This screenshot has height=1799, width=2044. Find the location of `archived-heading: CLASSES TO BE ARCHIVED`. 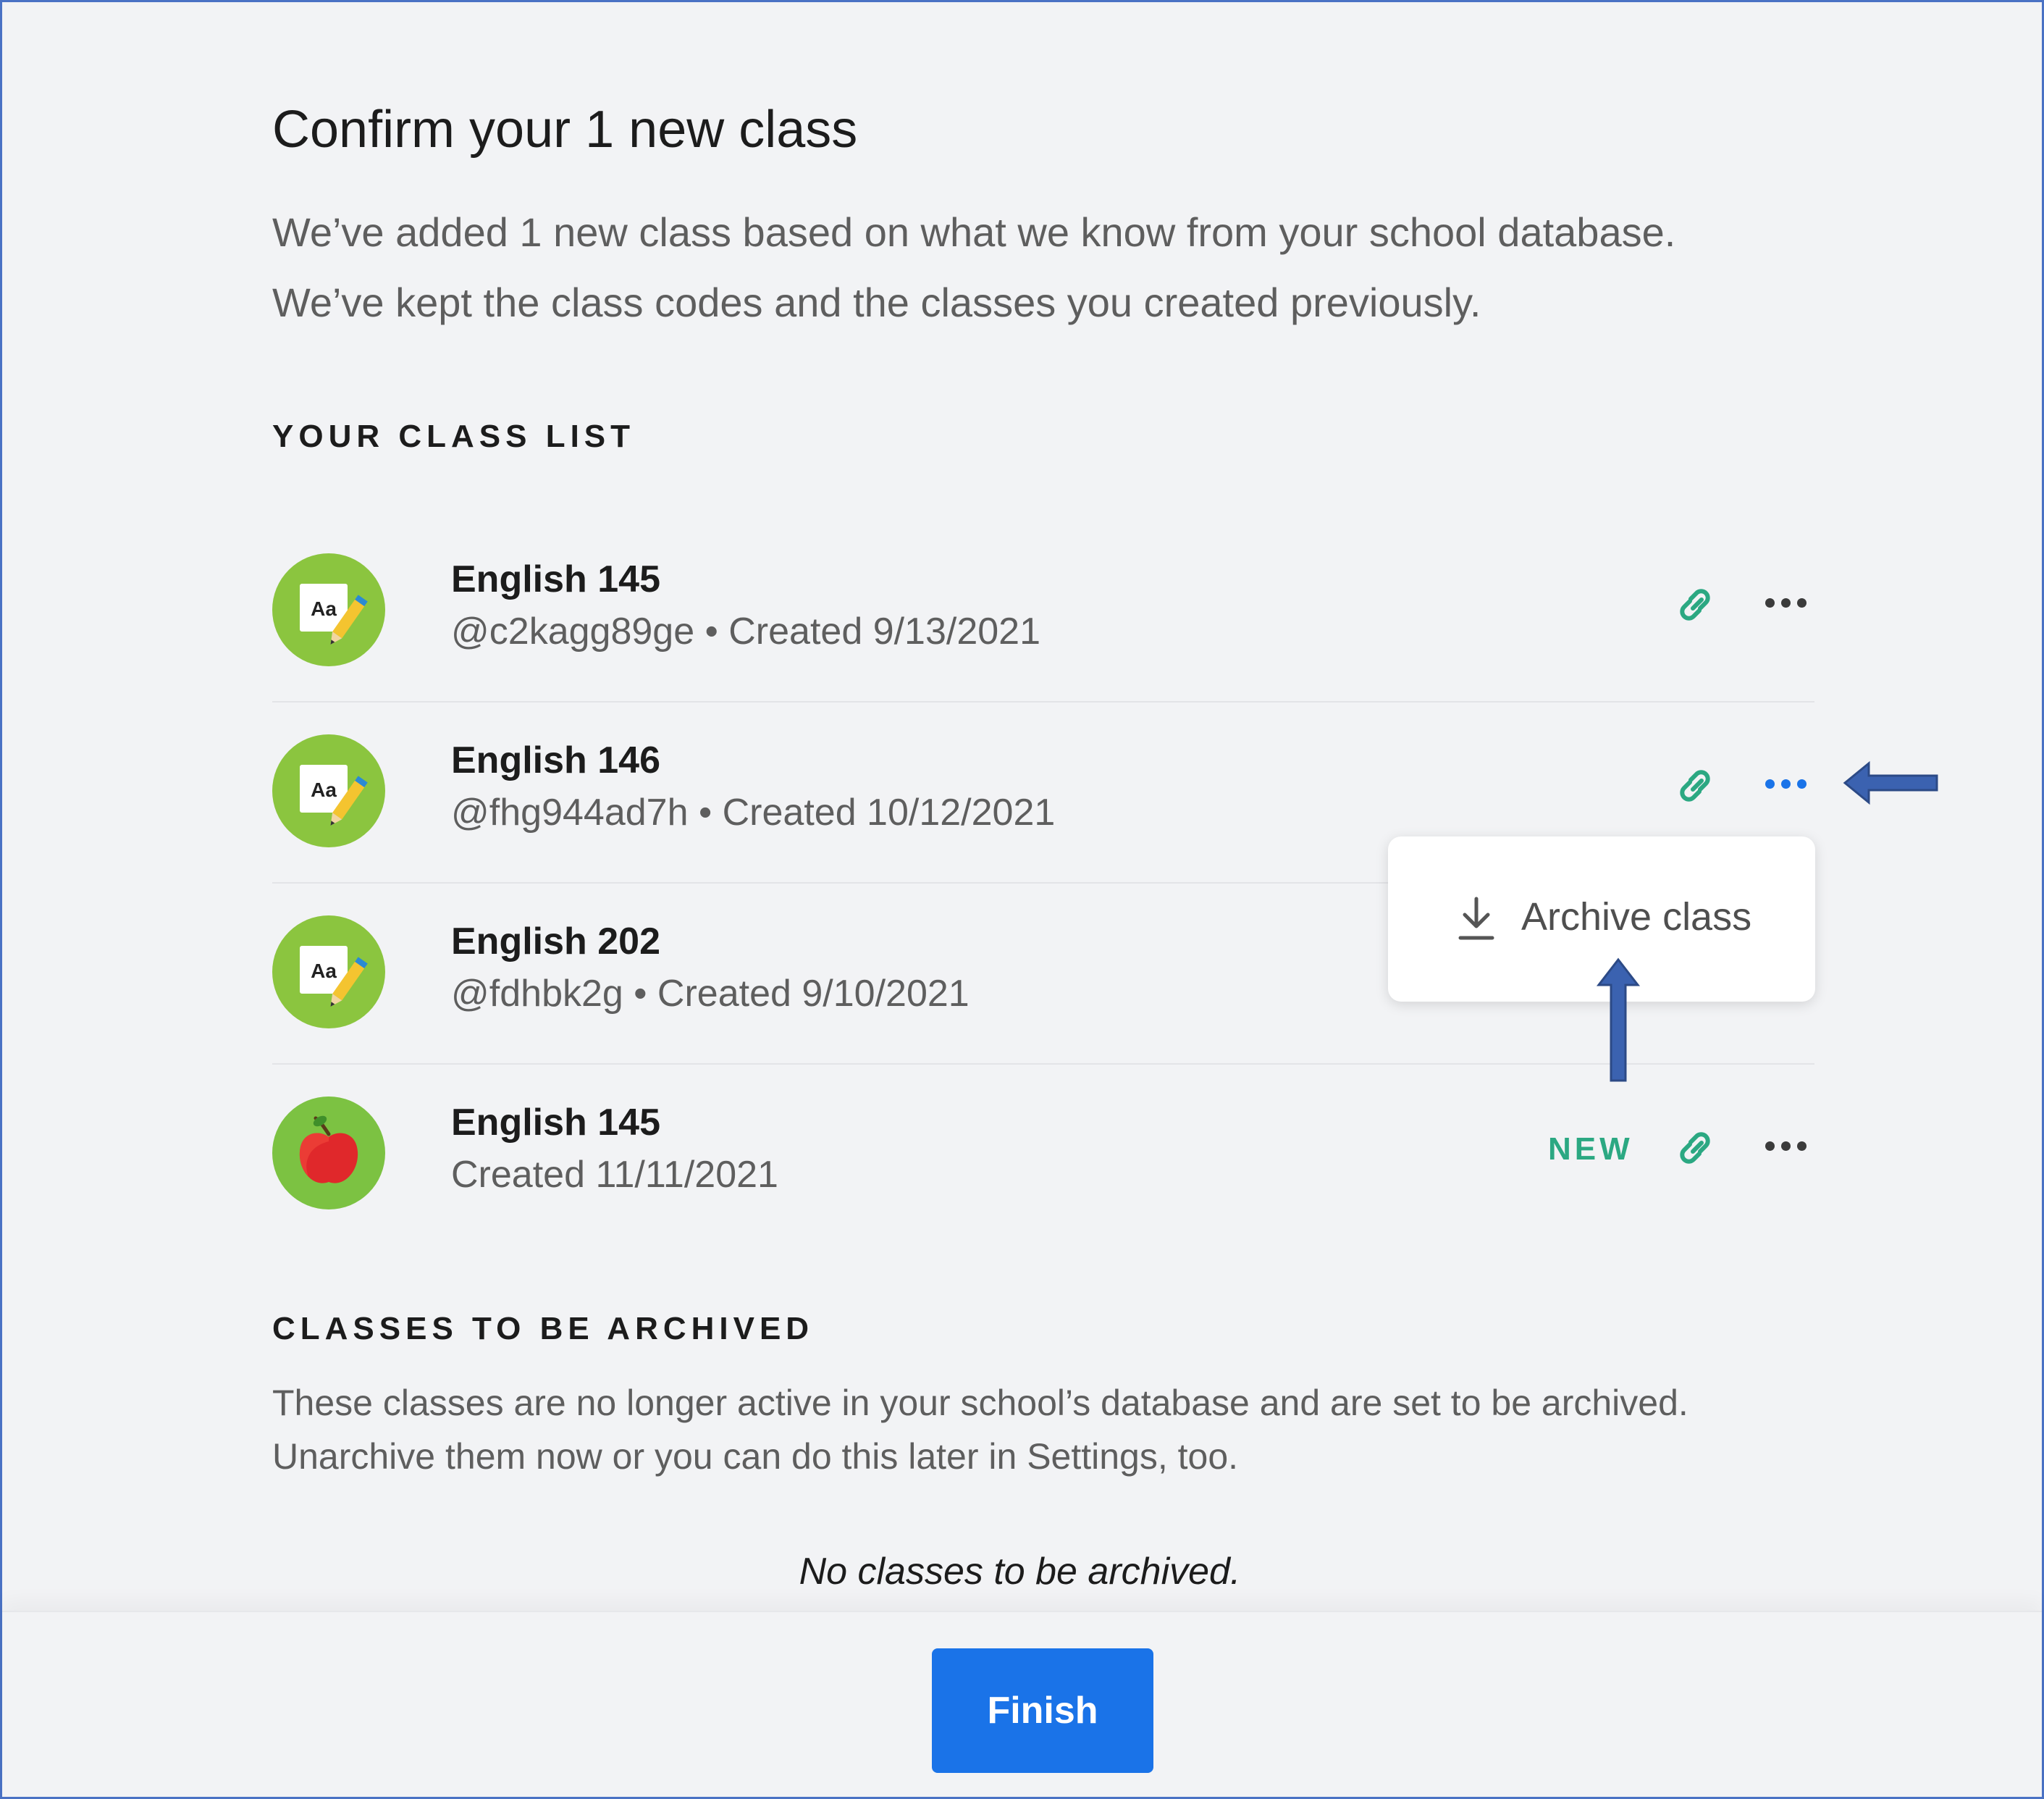

archived-heading: CLASSES TO BE ARCHIVED is located at coordinates (544, 1328).